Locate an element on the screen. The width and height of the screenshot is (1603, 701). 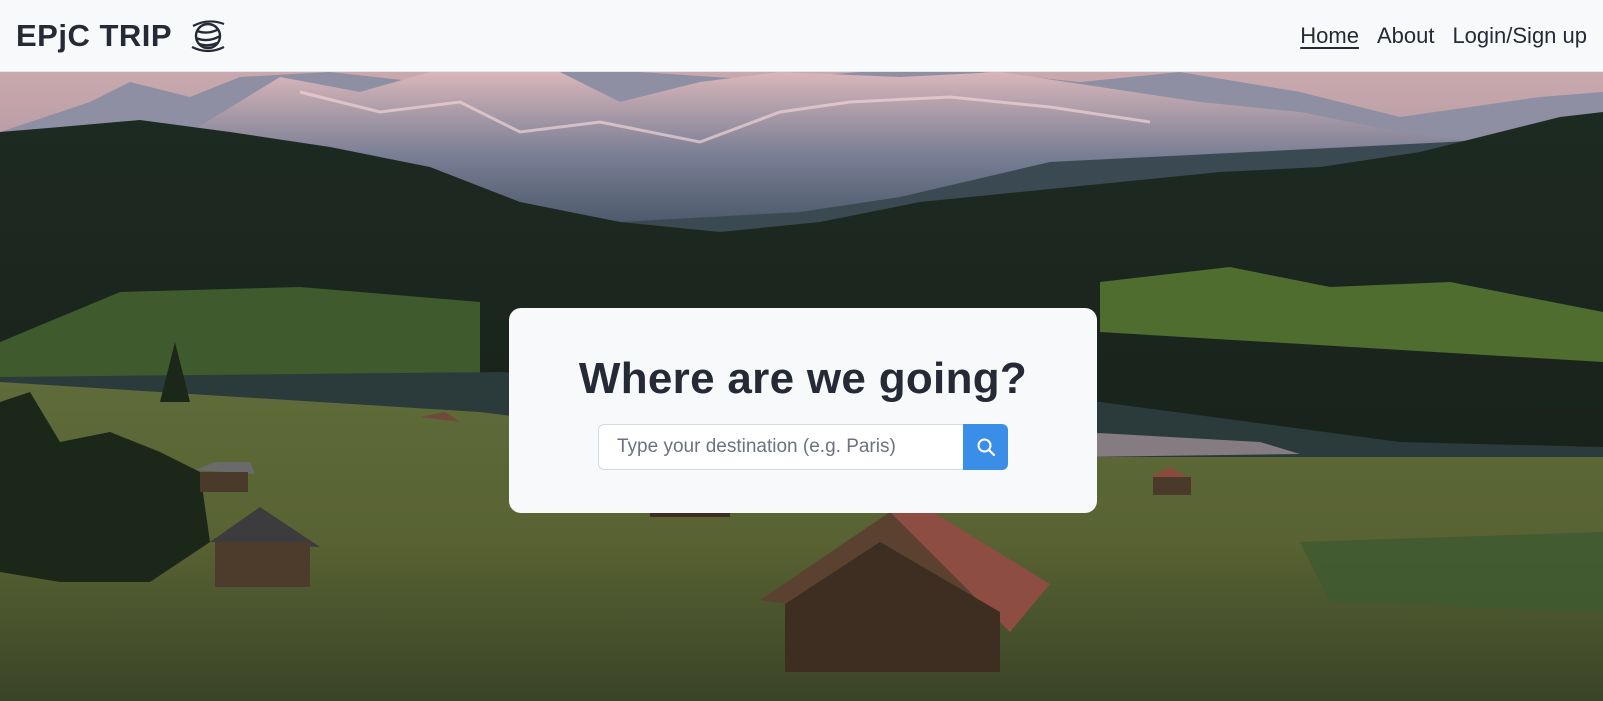
top-navbar: EPjC TRIP Home About Login/Sign up is located at coordinates (801, 36).